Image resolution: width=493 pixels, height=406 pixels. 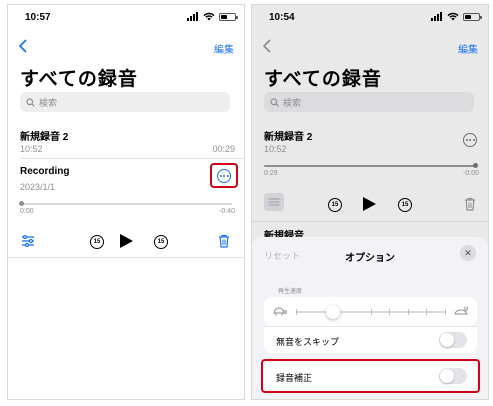 What do you see at coordinates (45, 171) in the screenshot?
I see `recording-title: Recording` at bounding box center [45, 171].